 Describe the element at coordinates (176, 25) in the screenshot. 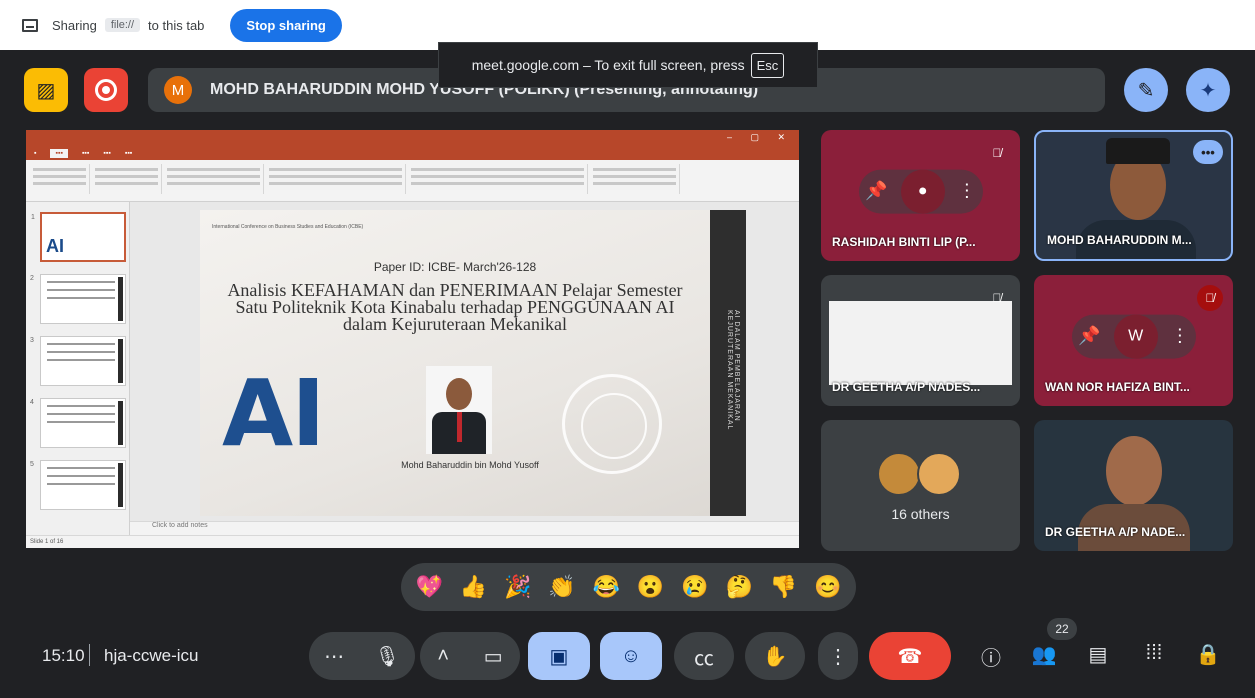

I see `sharing-suffix: to this tab` at that location.